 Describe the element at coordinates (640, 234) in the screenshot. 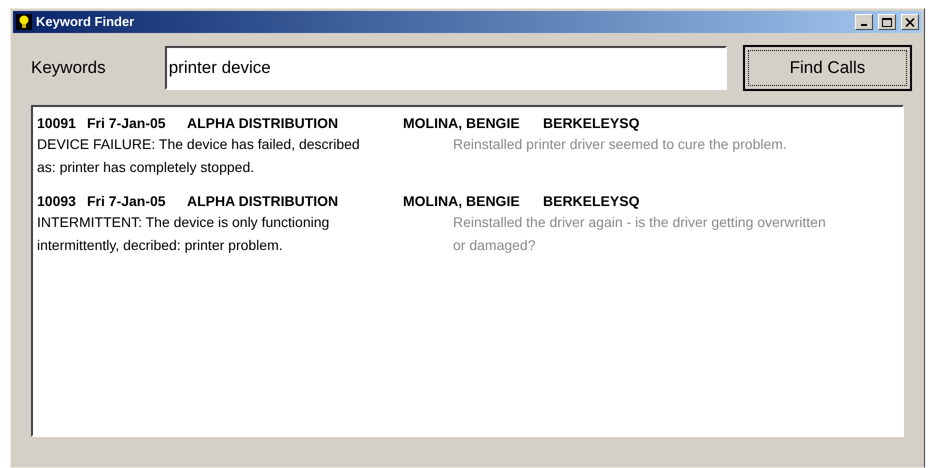

I see `resolution-note: Reinstalled the driver again - is the driver getting overwritten or damaged?` at that location.